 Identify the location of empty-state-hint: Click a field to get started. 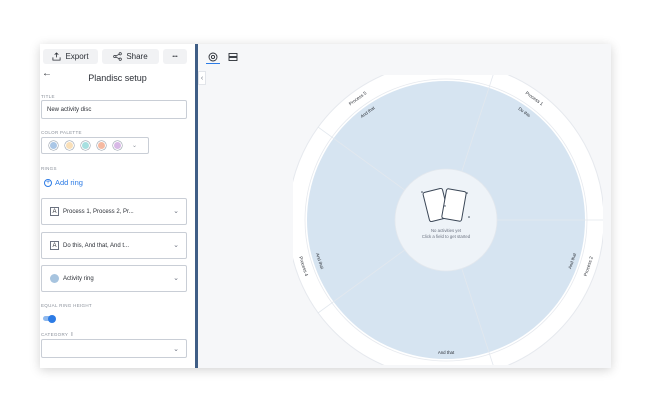
(446, 236).